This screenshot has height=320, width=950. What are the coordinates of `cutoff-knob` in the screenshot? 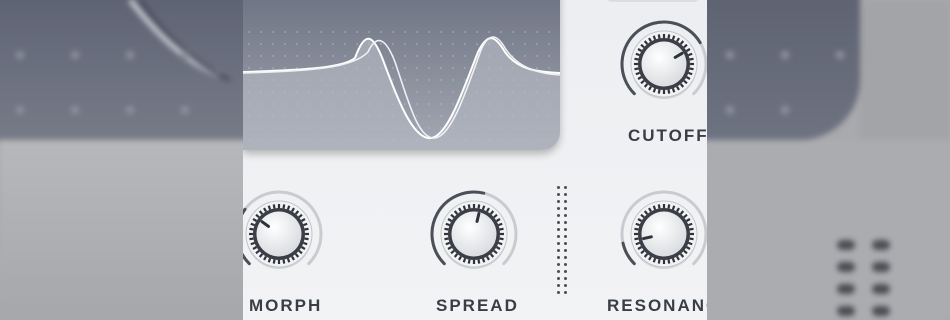 It's located at (662, 64).